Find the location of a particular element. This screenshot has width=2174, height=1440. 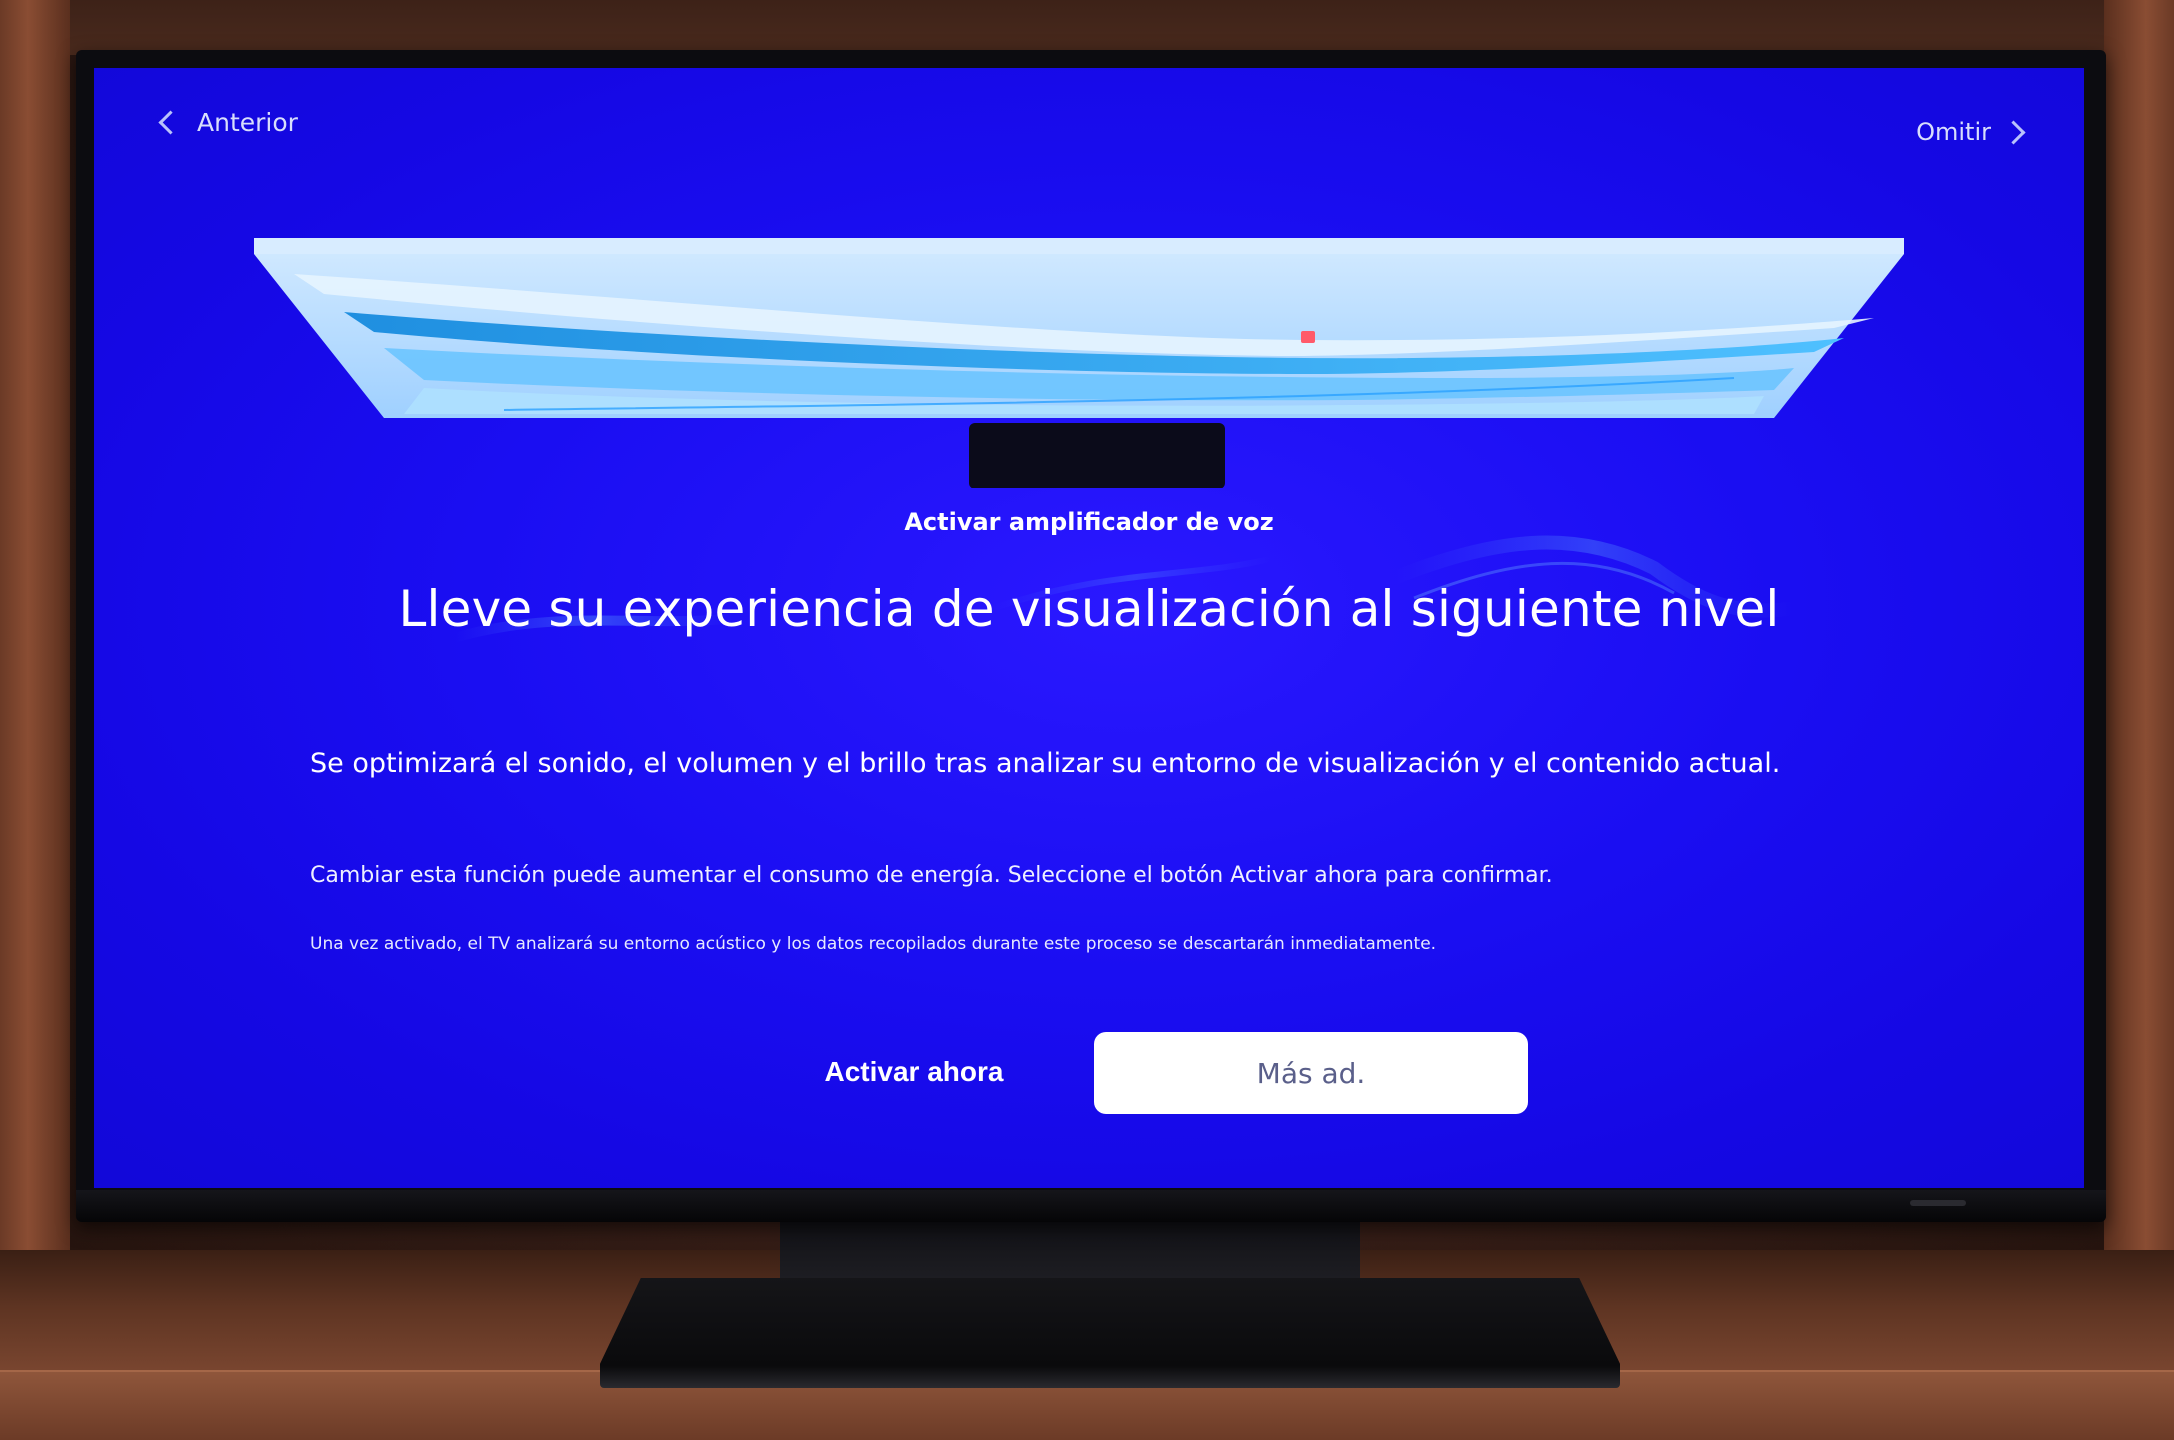

back-button: Anterior is located at coordinates (228, 122).